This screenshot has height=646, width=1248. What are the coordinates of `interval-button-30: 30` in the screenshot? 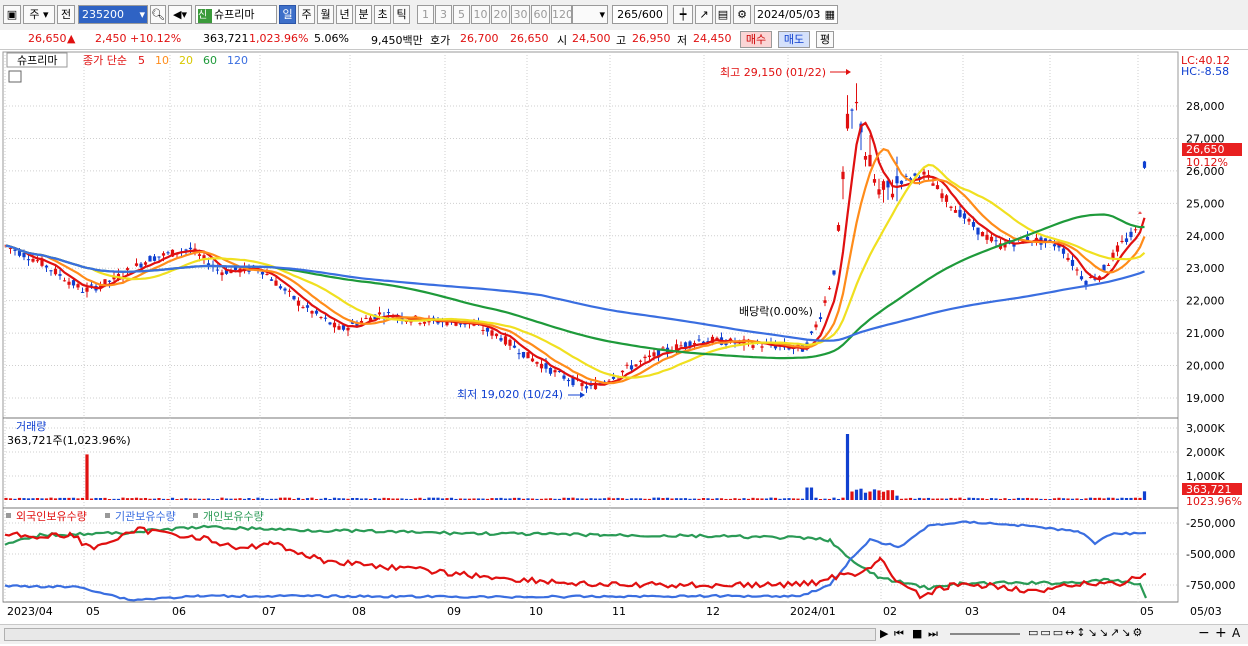 It's located at (520, 14).